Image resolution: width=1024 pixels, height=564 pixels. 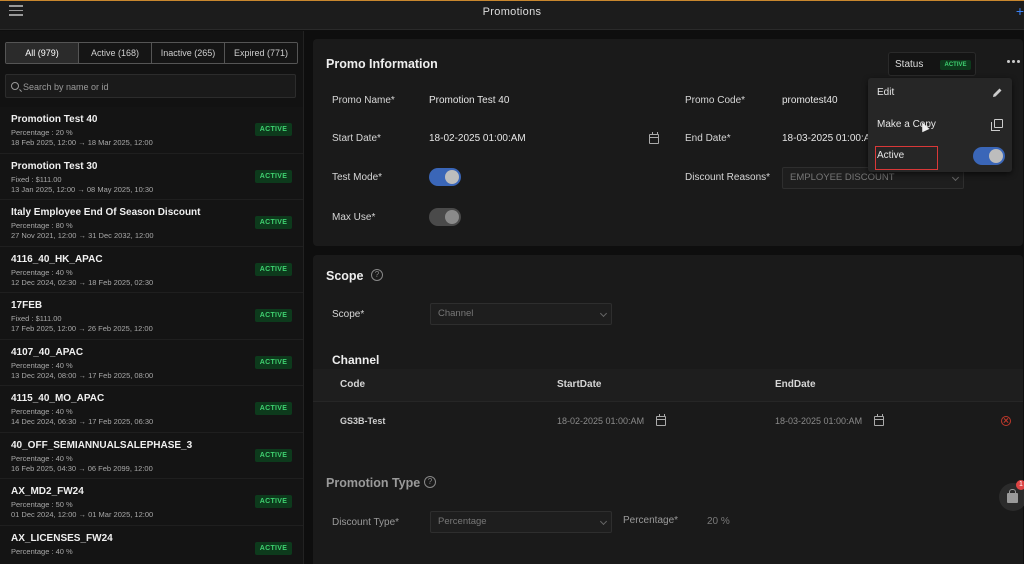 I want to click on channel-end-date: 18-03-2025 01:00:AM, so click(x=818, y=421).